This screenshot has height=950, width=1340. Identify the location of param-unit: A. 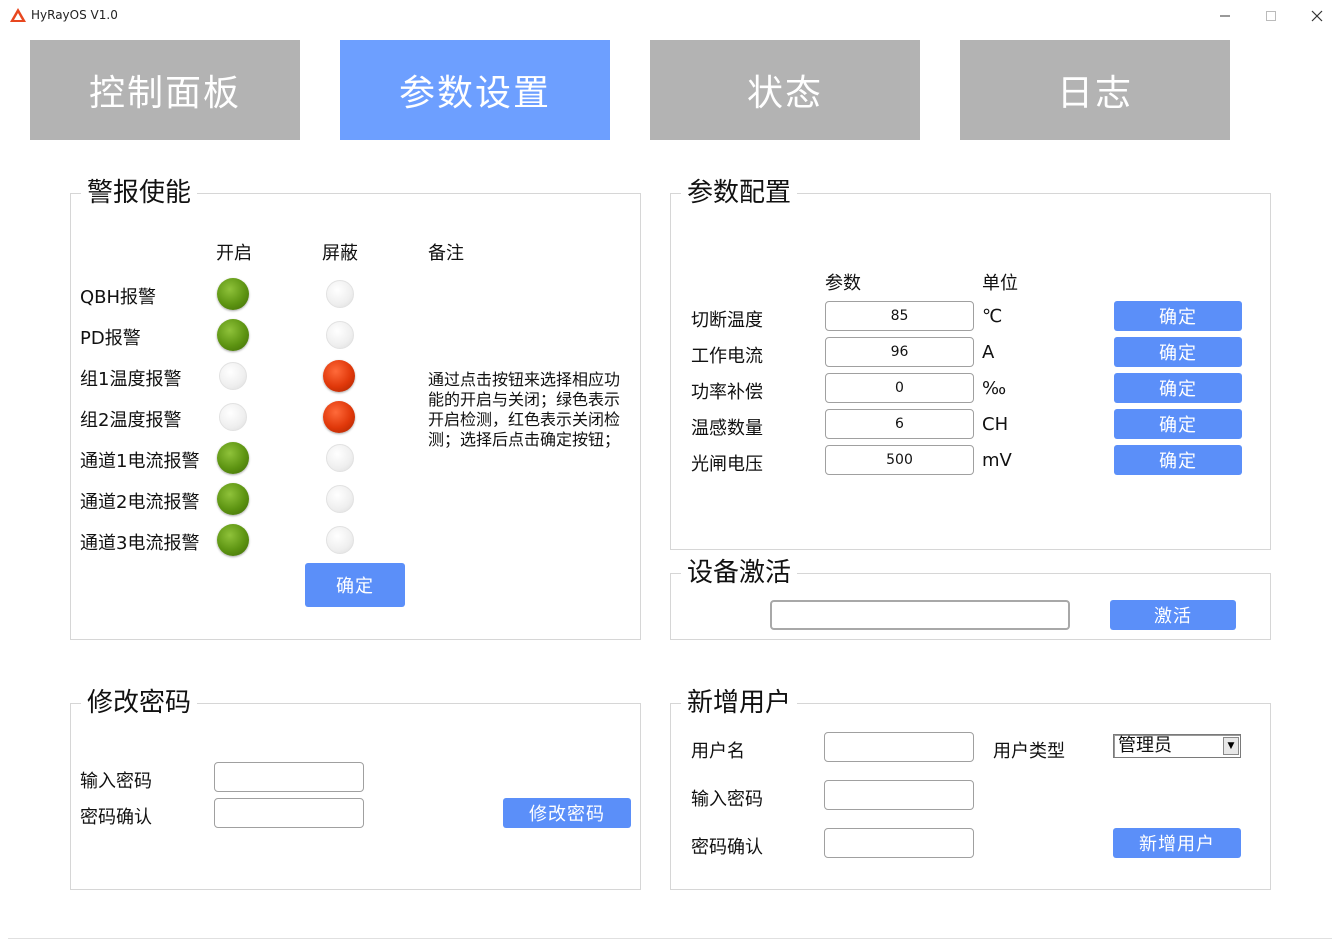
(988, 352).